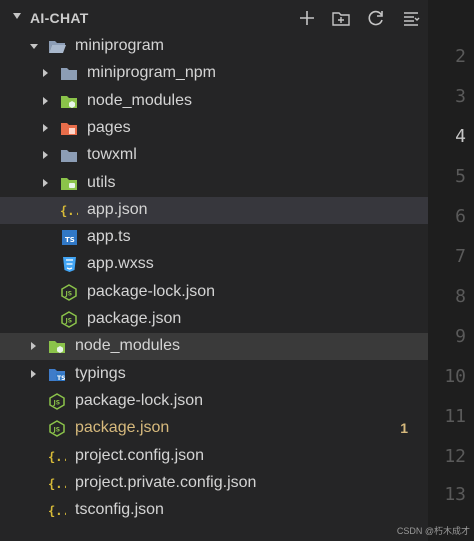 This screenshot has height=541, width=474. I want to click on line-number: 6, so click(460, 216).